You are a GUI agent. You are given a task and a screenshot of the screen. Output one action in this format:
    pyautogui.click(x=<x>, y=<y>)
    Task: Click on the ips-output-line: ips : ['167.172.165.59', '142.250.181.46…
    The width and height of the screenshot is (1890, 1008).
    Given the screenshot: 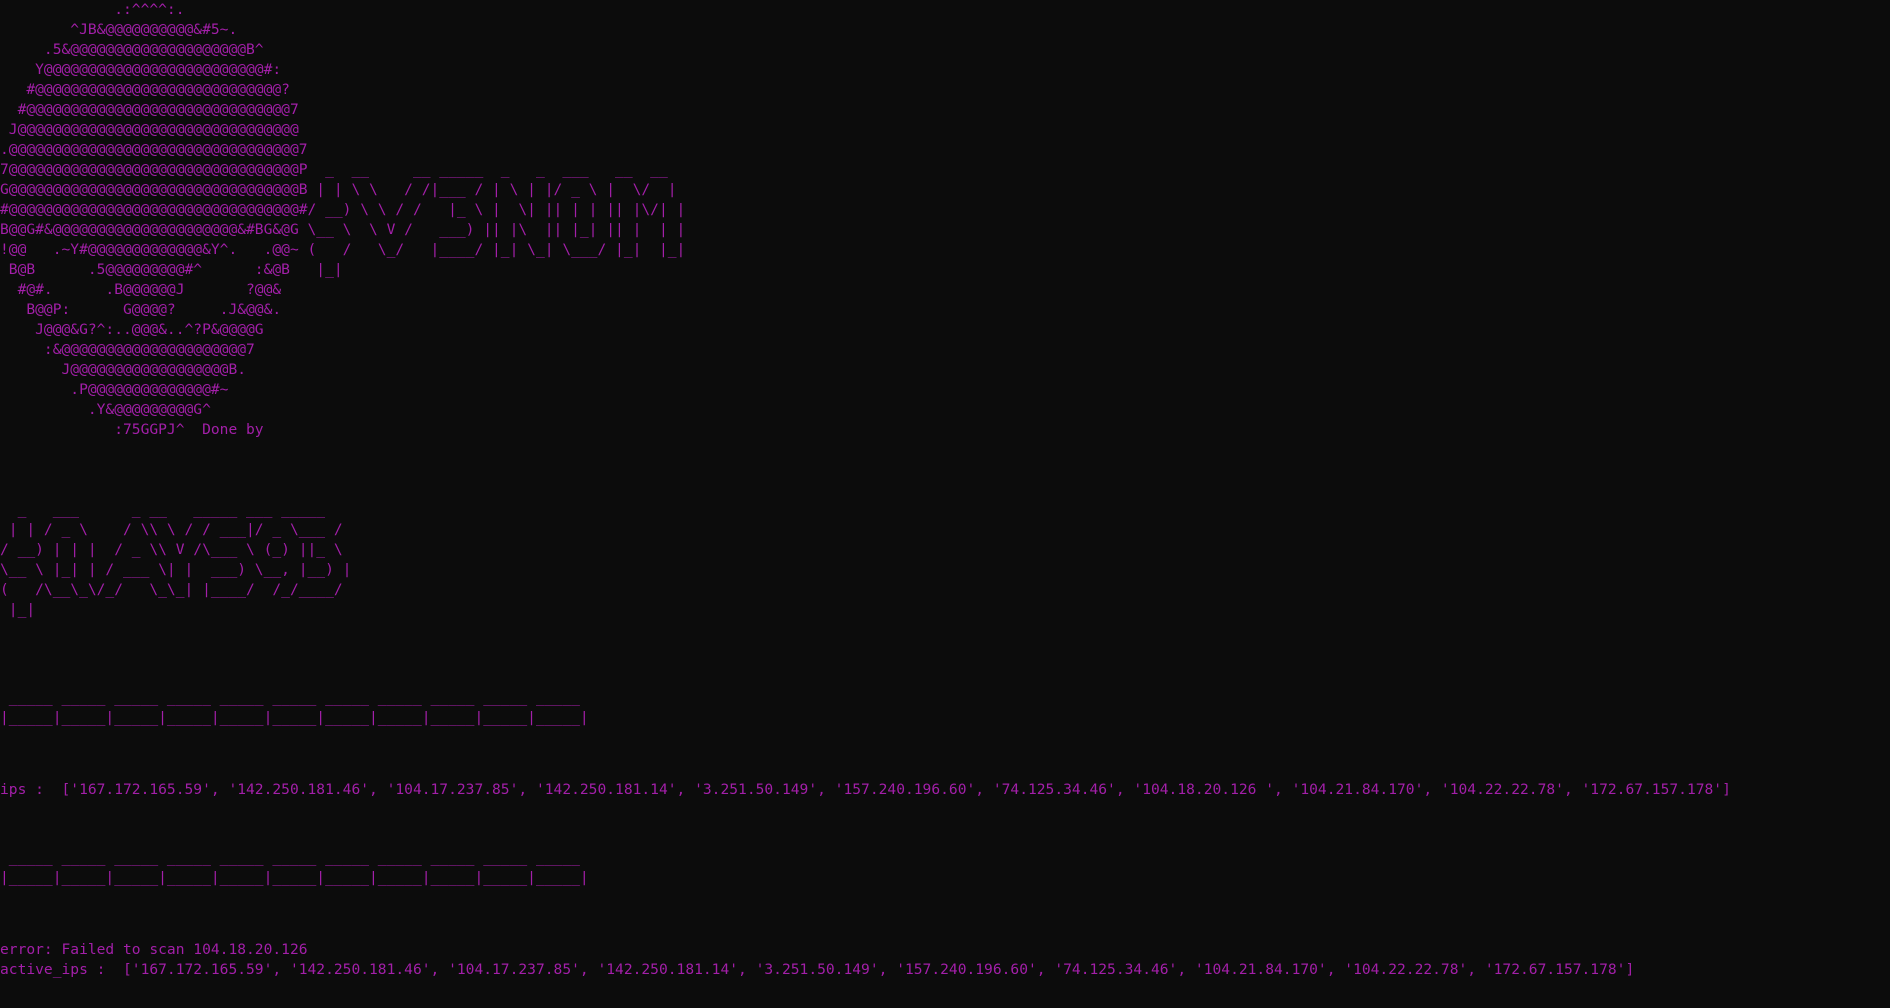 What is the action you would take?
    pyautogui.click(x=865, y=789)
    